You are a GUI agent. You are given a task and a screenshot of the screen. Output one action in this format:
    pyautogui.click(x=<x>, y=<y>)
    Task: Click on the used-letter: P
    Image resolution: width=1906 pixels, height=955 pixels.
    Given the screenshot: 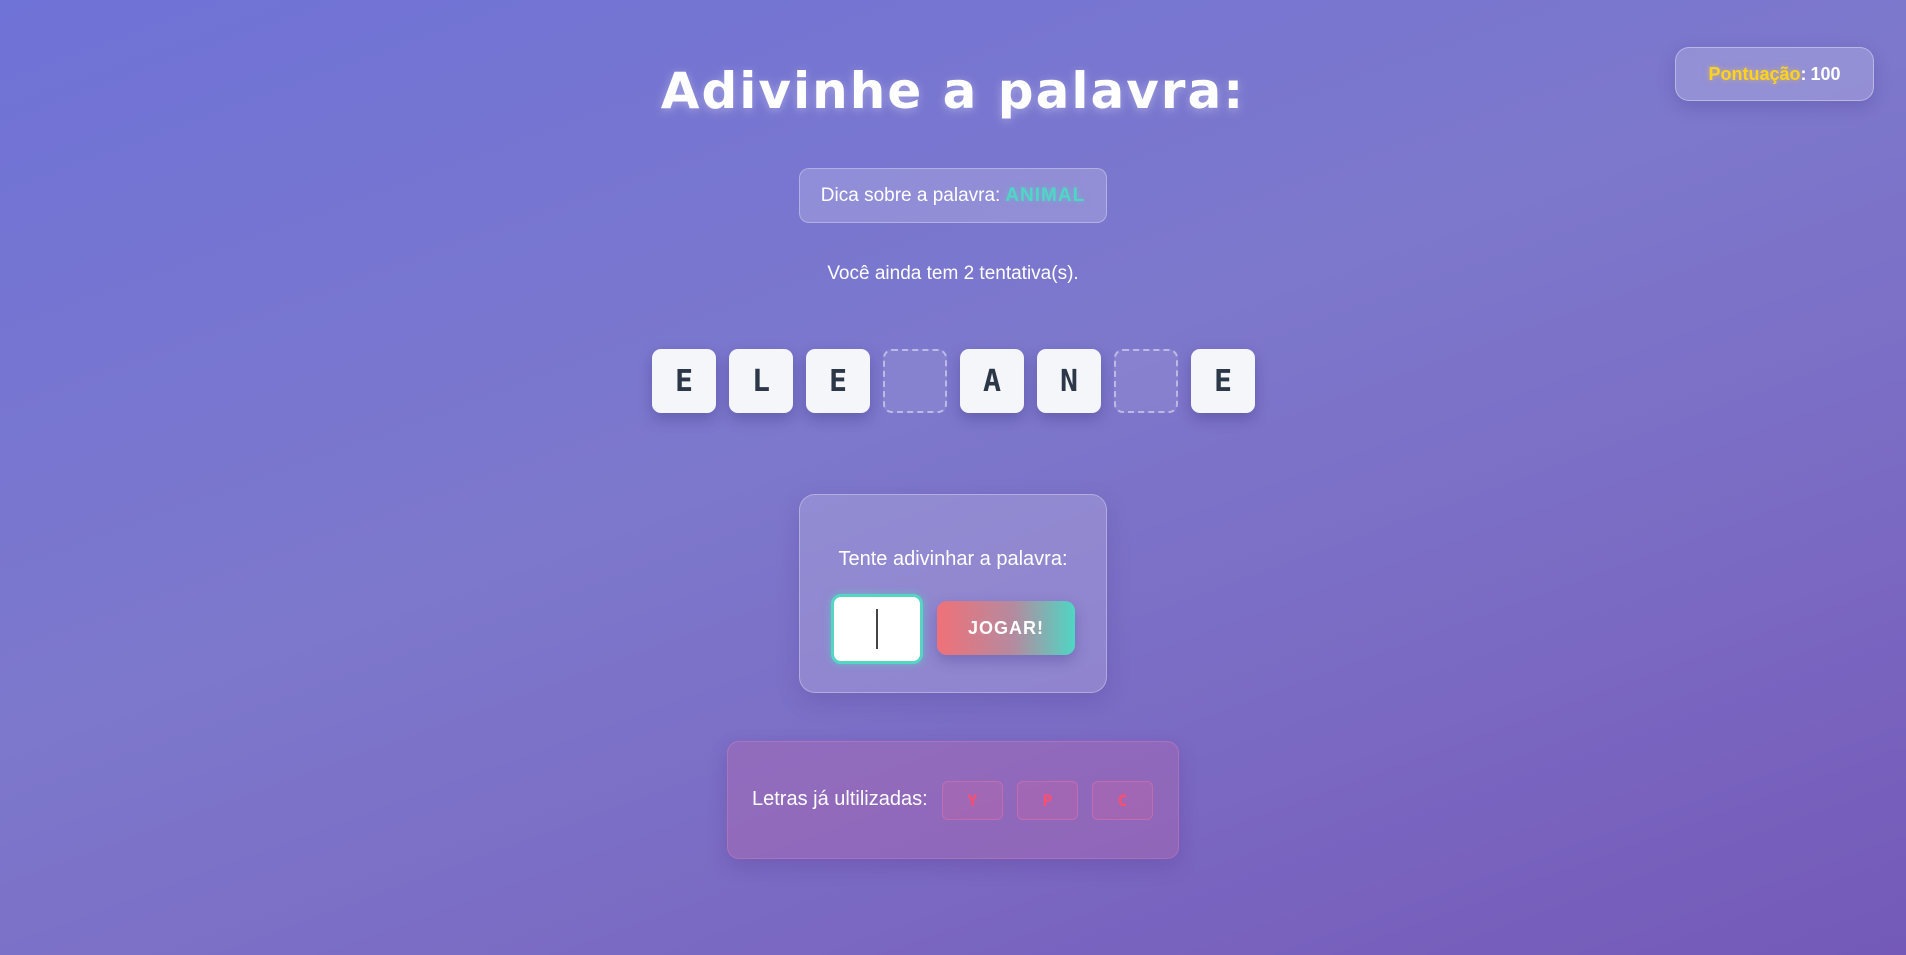 What is the action you would take?
    pyautogui.click(x=1047, y=800)
    